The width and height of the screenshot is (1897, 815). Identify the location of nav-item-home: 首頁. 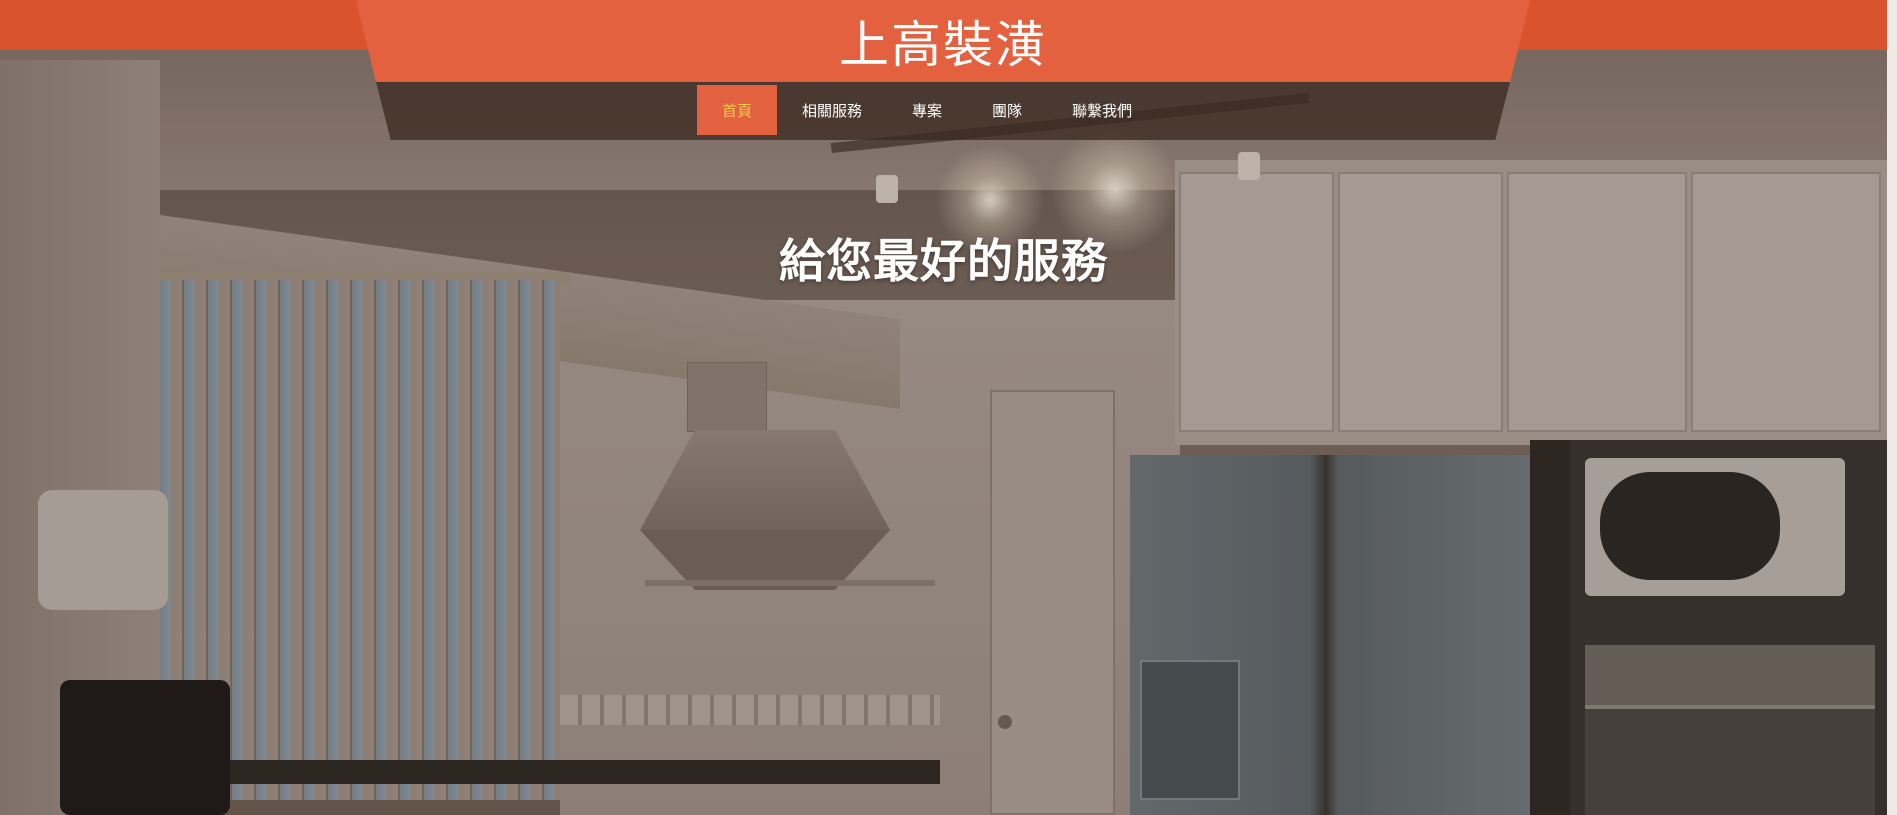
(737, 110).